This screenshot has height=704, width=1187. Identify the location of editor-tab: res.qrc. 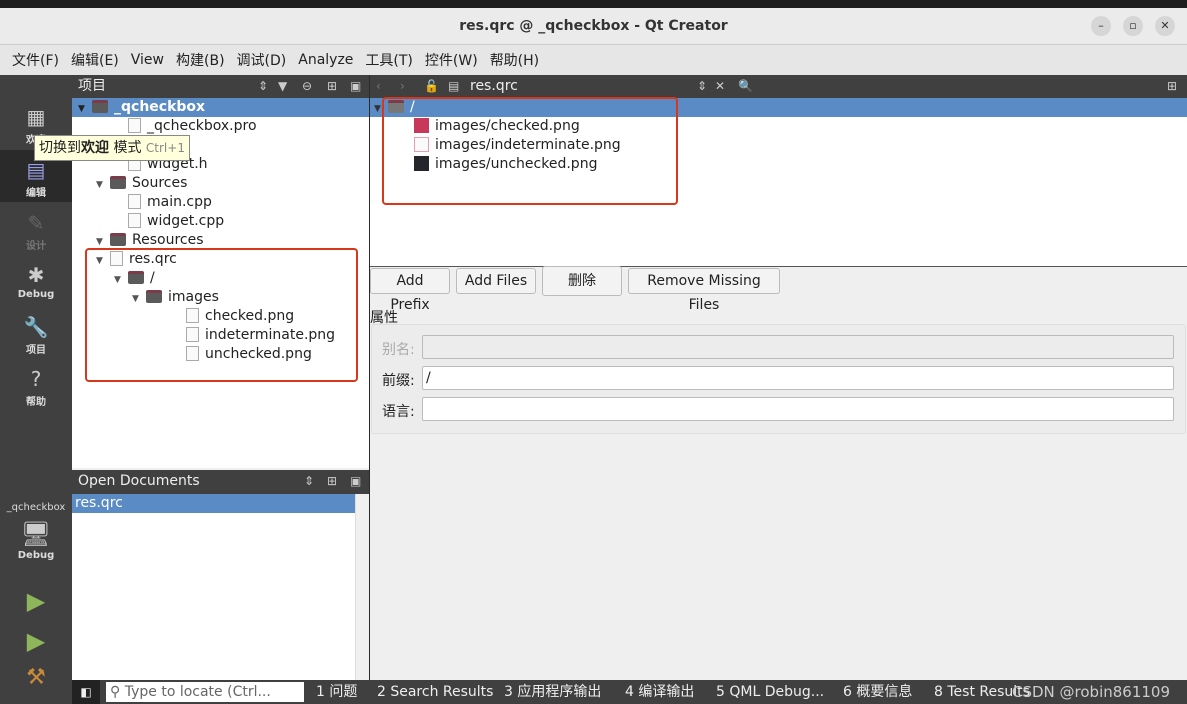
(494, 86).